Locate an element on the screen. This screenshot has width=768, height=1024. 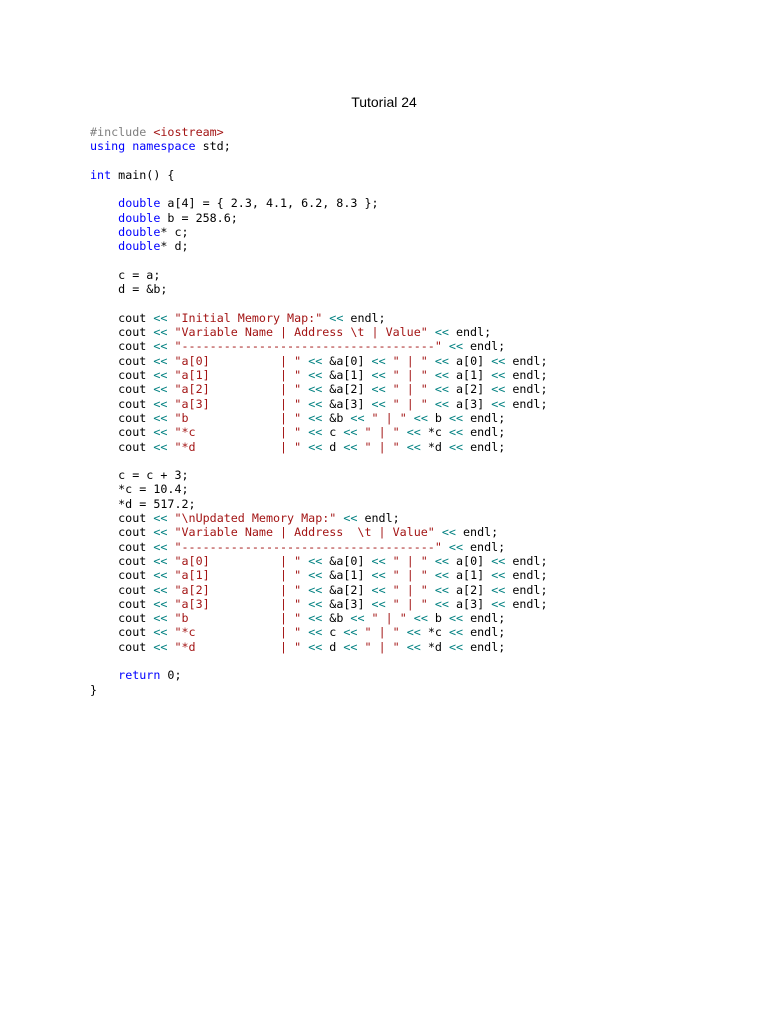
code-token: d is located at coordinates (333, 646).